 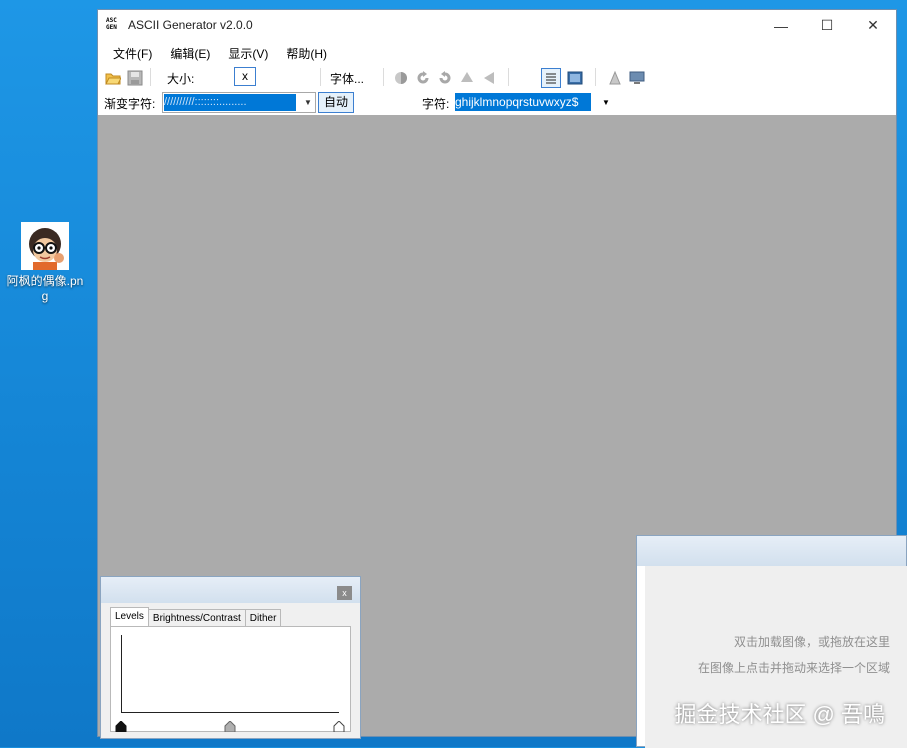 I want to click on flip-vertical-icon, so click(x=467, y=78).